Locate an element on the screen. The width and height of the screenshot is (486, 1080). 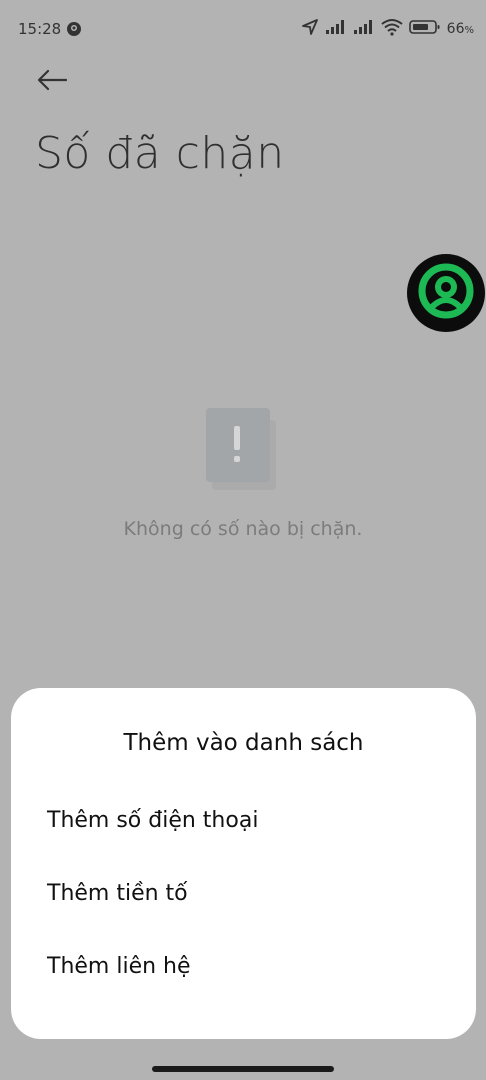
alert-document-icon is located at coordinates (242, 449).